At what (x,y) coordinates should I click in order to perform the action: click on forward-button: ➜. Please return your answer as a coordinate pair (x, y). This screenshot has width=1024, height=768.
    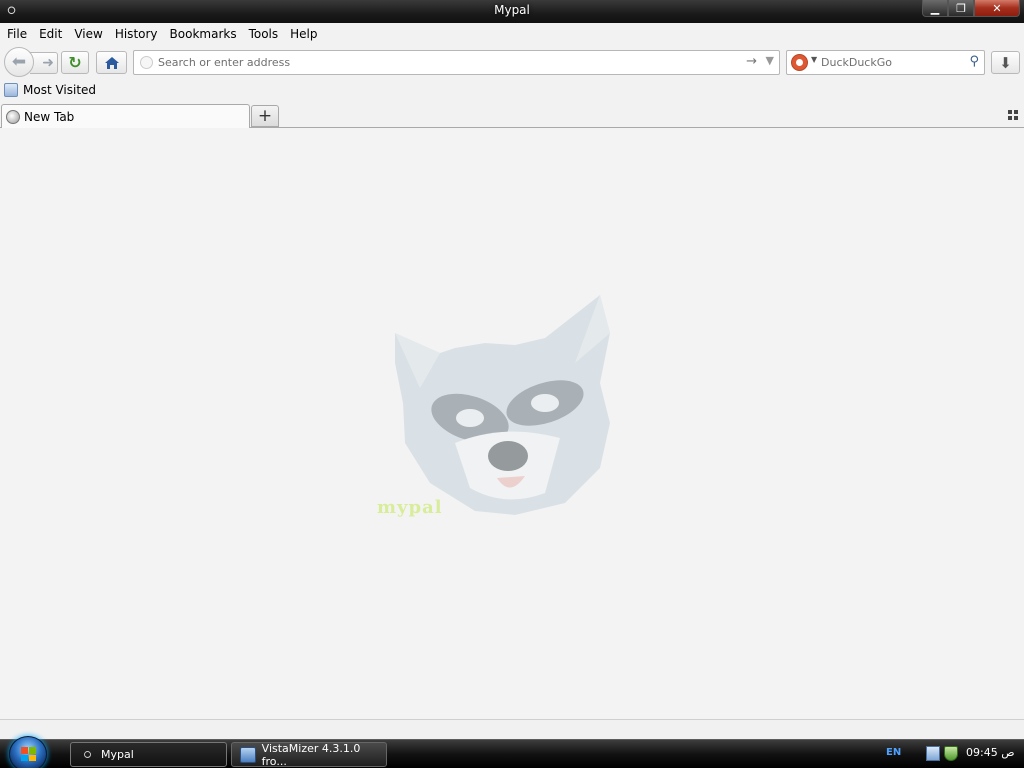
    Looking at the image, I should click on (44, 63).